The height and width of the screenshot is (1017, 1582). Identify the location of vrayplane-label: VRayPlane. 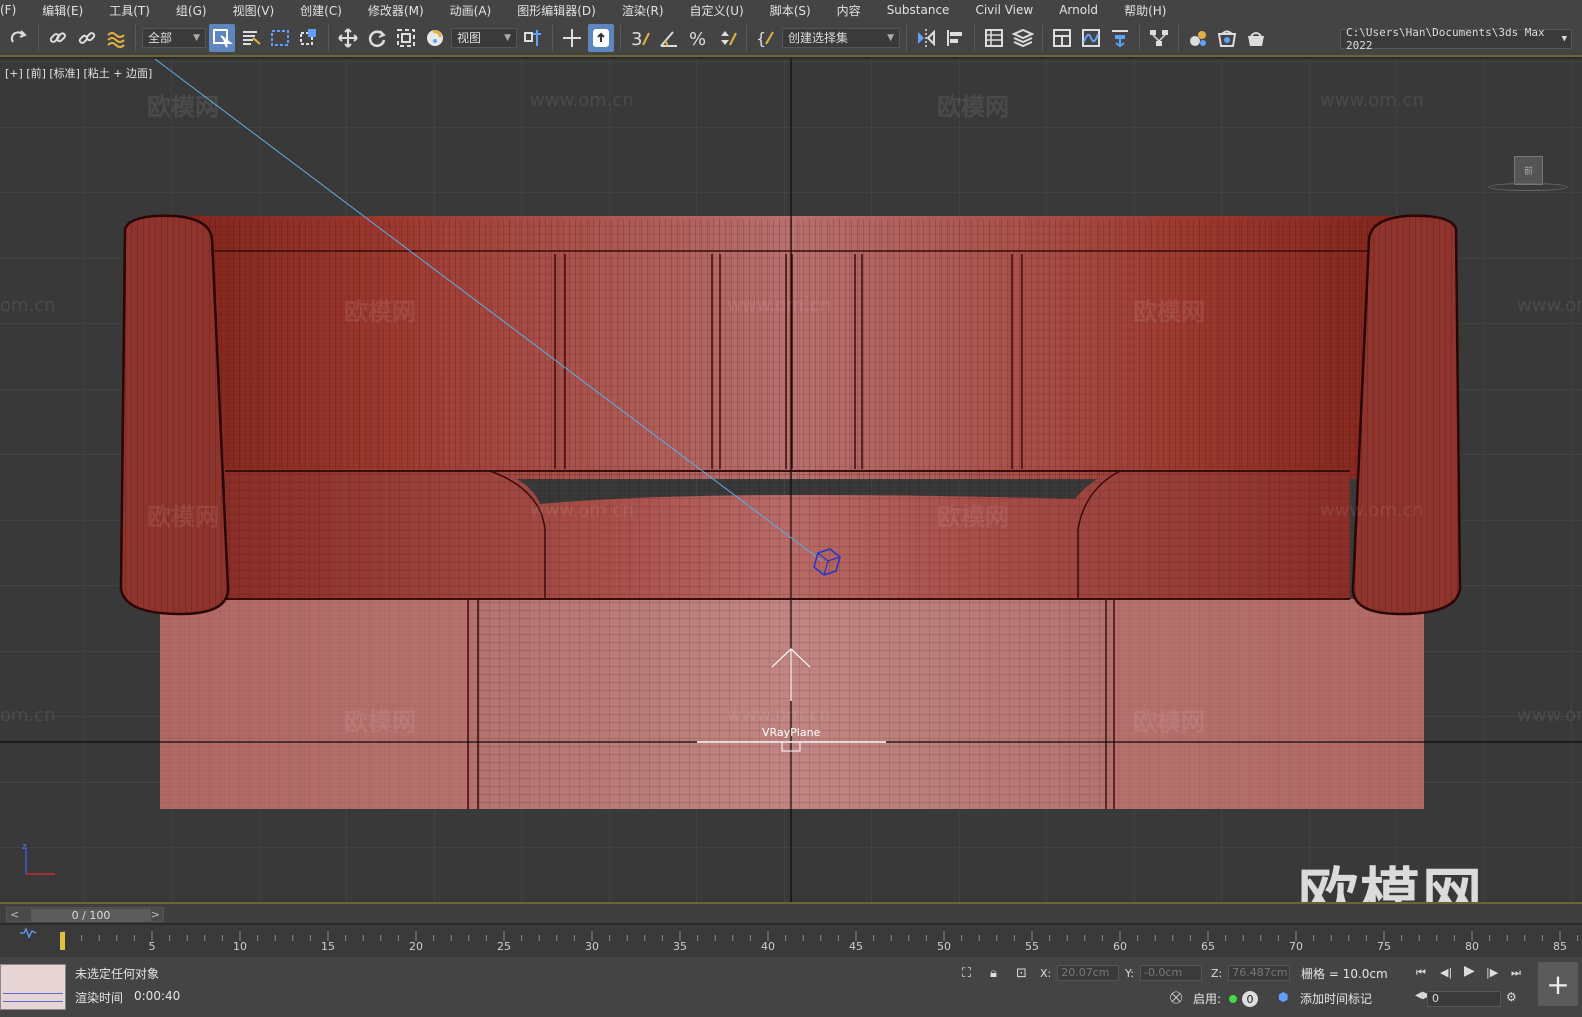
(791, 732).